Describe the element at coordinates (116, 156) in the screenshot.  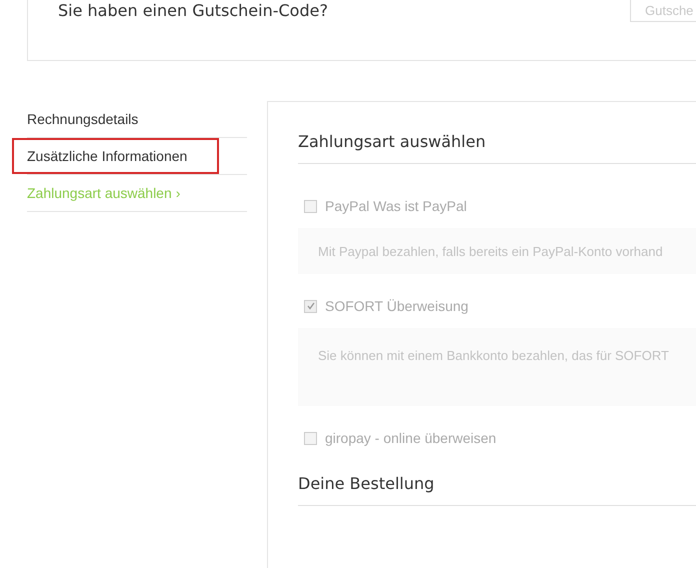
I see `sidebar-step-link: Zusätzliche Informationen` at that location.